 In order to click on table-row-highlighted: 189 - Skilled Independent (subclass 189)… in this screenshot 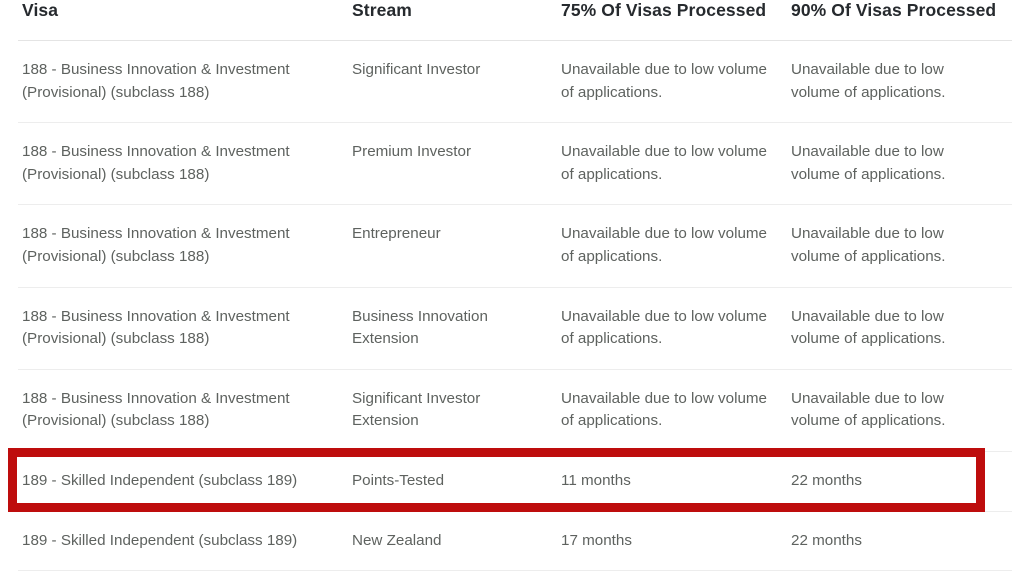, I will do `click(515, 481)`.